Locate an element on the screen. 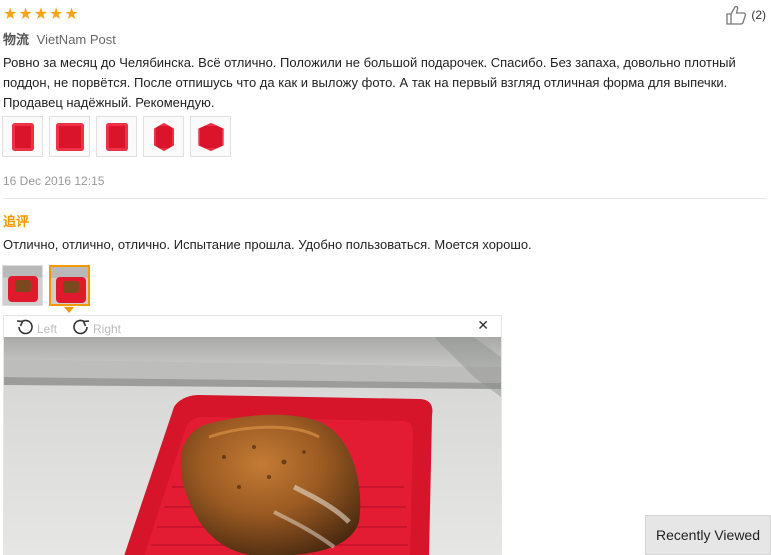 The width and height of the screenshot is (771, 555). review-date: 16 Dec 2016 12:15 is located at coordinates (54, 181).